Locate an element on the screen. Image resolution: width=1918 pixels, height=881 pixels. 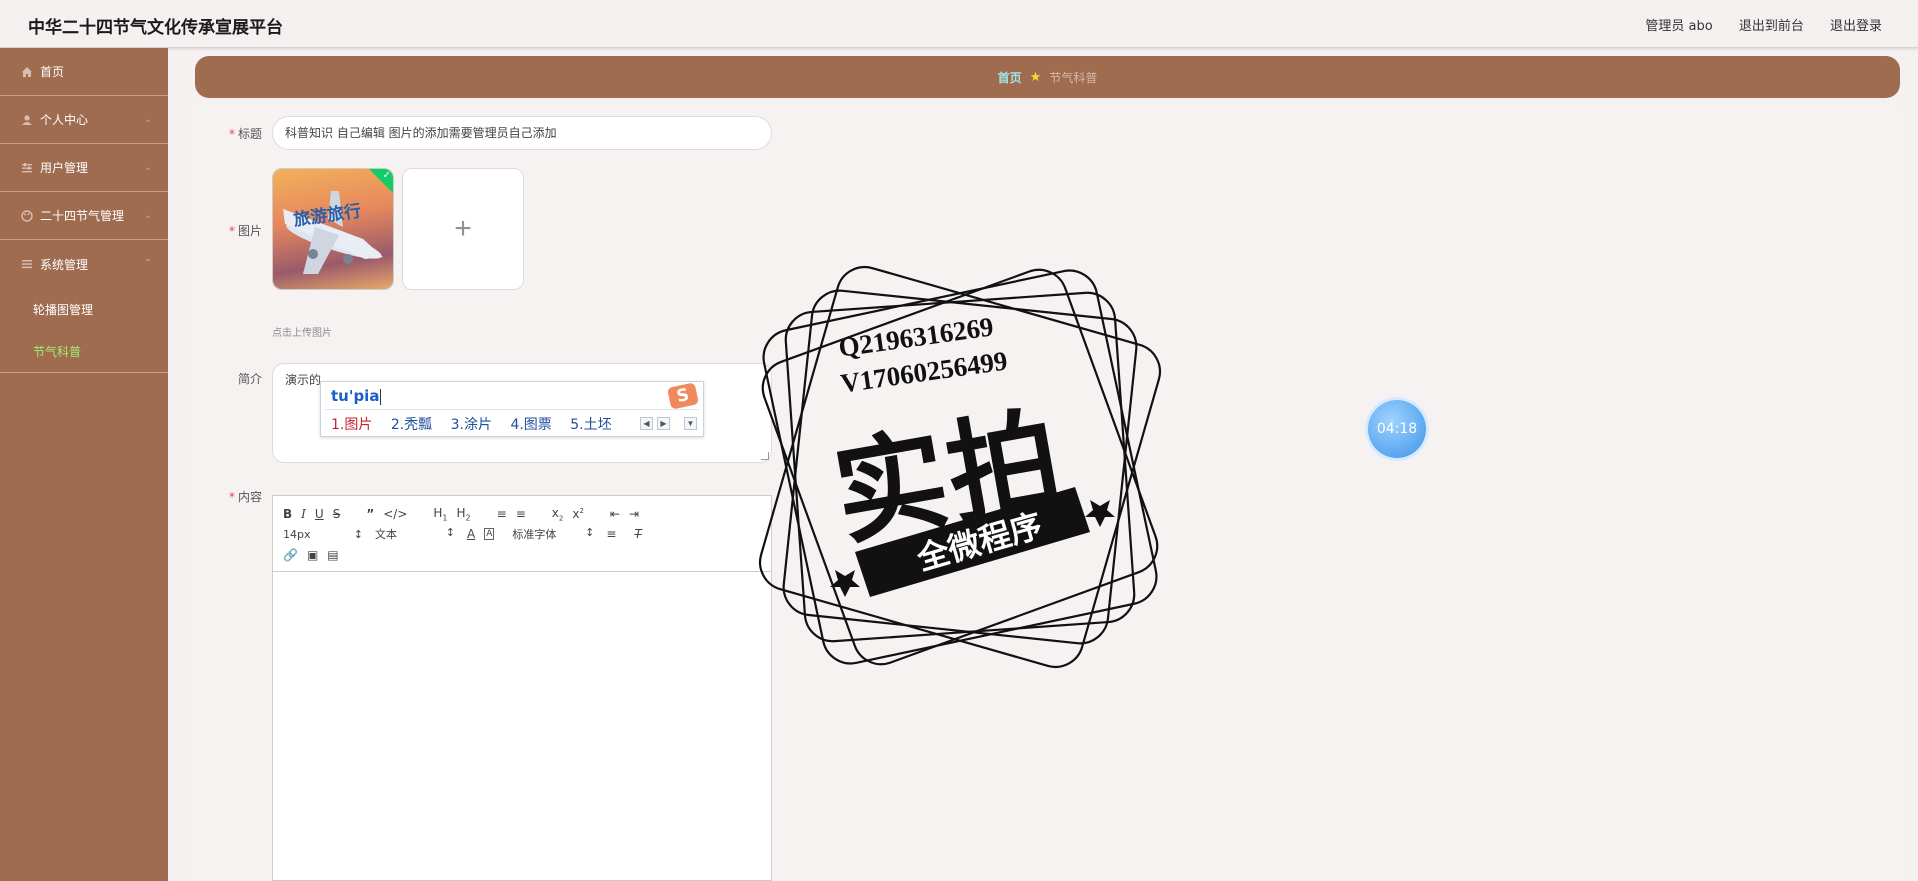
heading1-icon: H1 is located at coordinates (440, 514).